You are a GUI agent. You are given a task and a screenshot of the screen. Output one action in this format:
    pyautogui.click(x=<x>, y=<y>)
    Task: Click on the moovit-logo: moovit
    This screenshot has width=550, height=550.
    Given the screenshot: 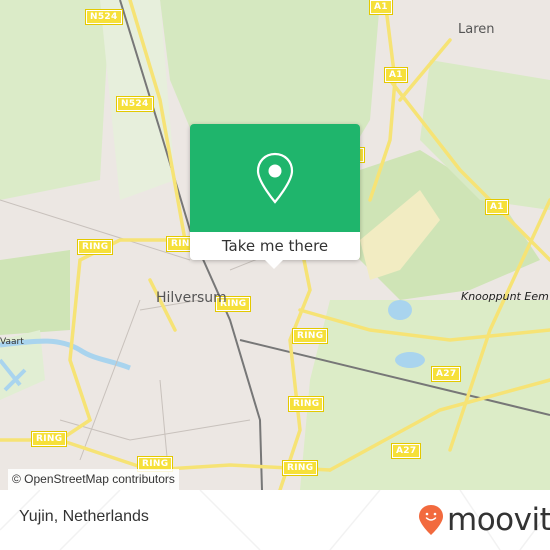 What is the action you would take?
    pyautogui.click(x=484, y=520)
    